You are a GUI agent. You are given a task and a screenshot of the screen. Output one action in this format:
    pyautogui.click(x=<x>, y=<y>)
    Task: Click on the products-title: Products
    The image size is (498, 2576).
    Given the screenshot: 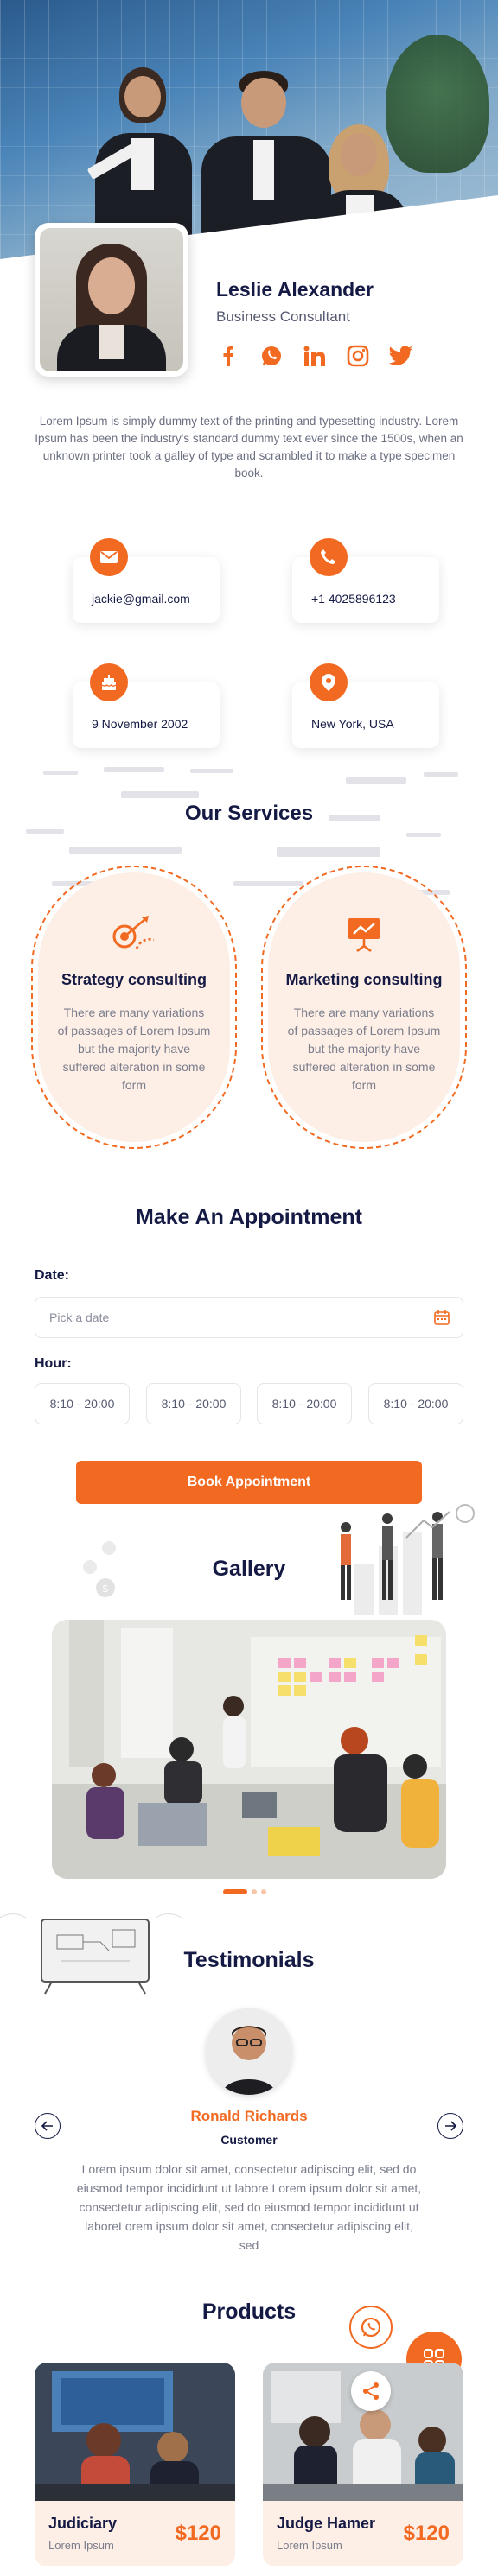 What is the action you would take?
    pyautogui.click(x=249, y=2312)
    